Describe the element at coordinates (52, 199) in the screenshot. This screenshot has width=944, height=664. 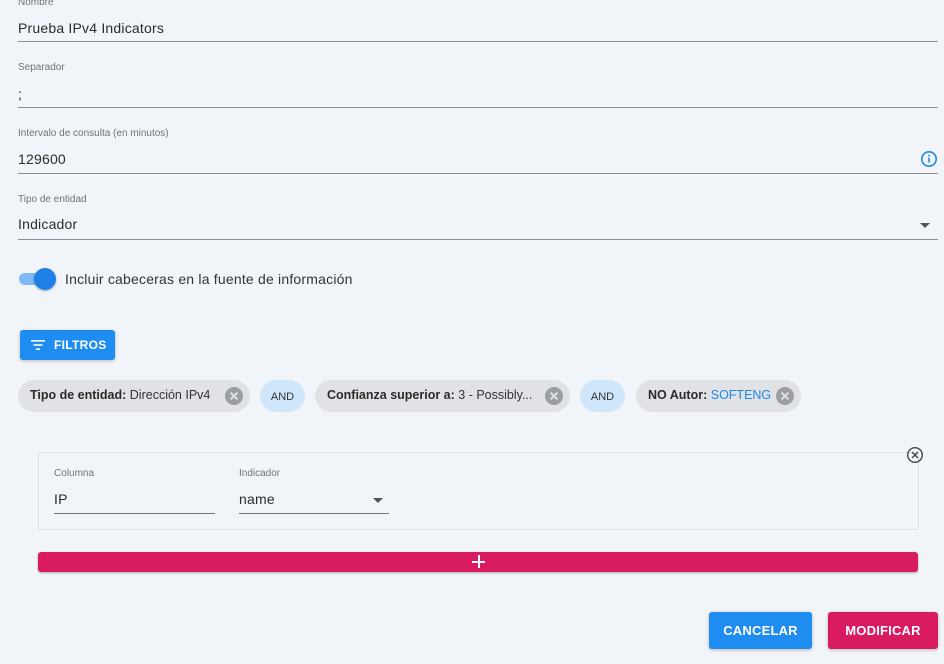
I see `tipo-entidad-label: Tipo de entidad` at that location.